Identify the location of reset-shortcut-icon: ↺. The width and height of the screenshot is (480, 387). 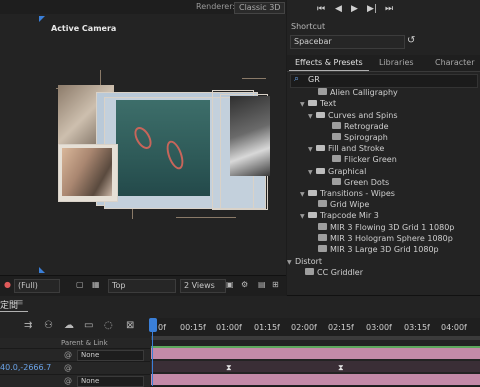
(411, 40).